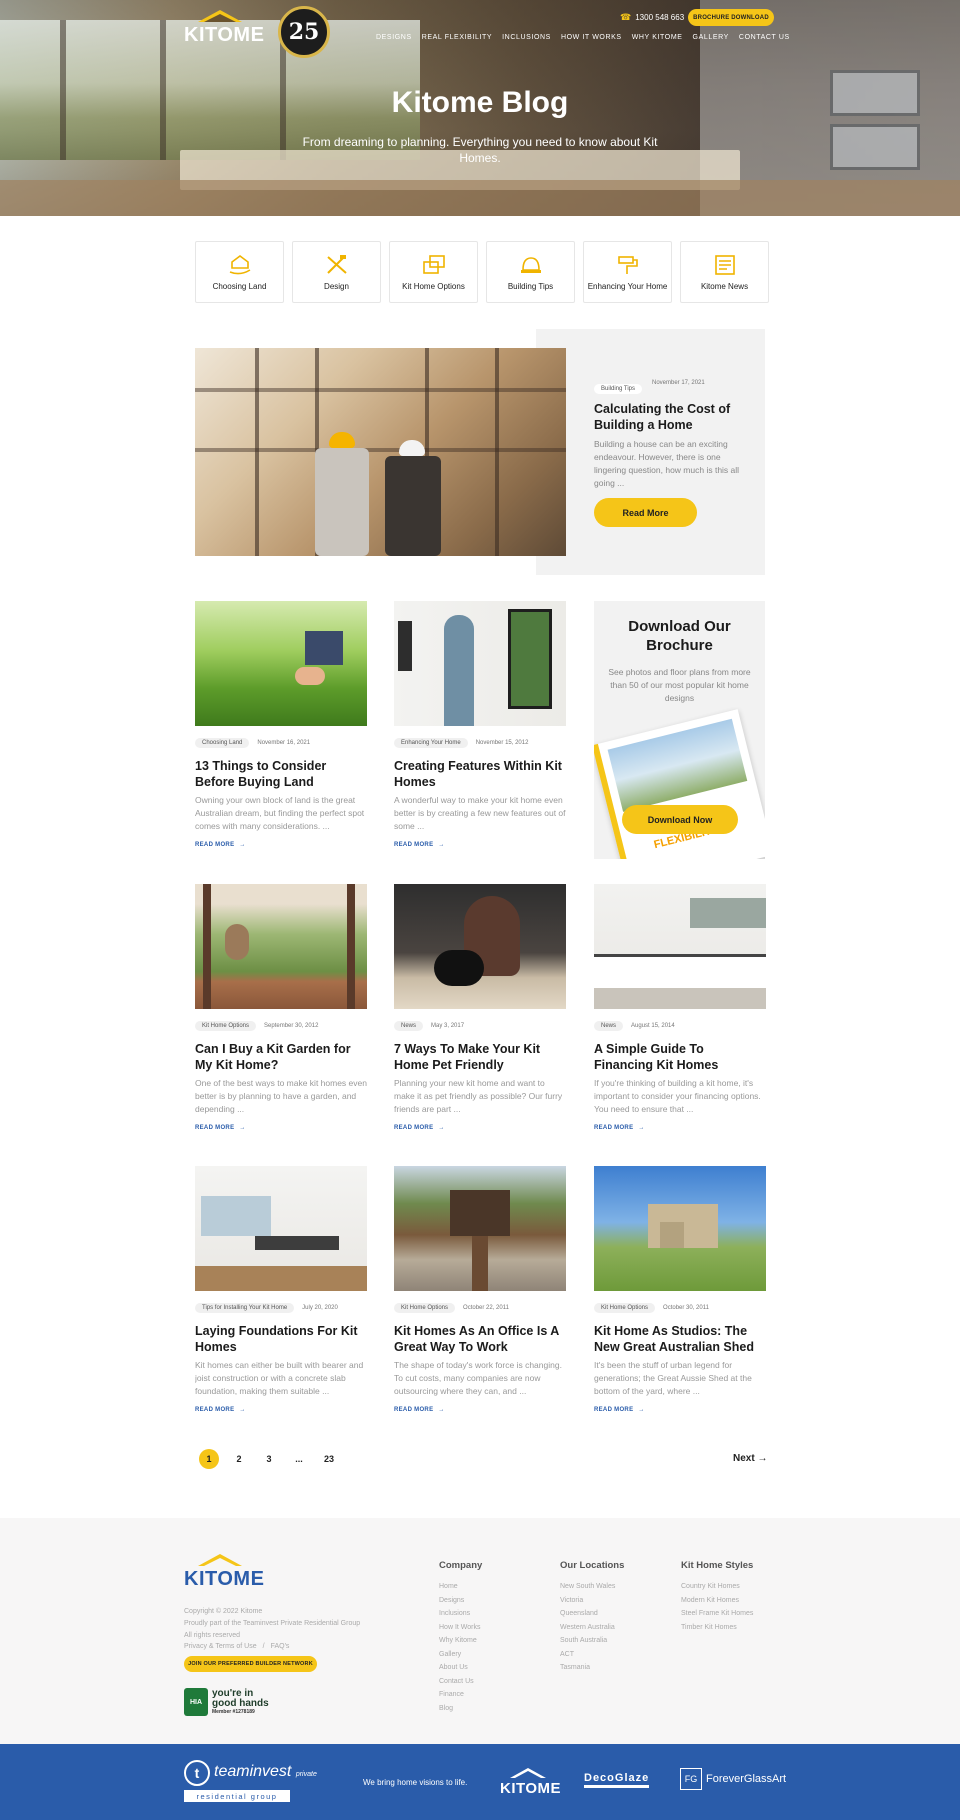 The image size is (960, 1820). Describe the element at coordinates (380, 452) in the screenshot. I see `featured-image` at that location.